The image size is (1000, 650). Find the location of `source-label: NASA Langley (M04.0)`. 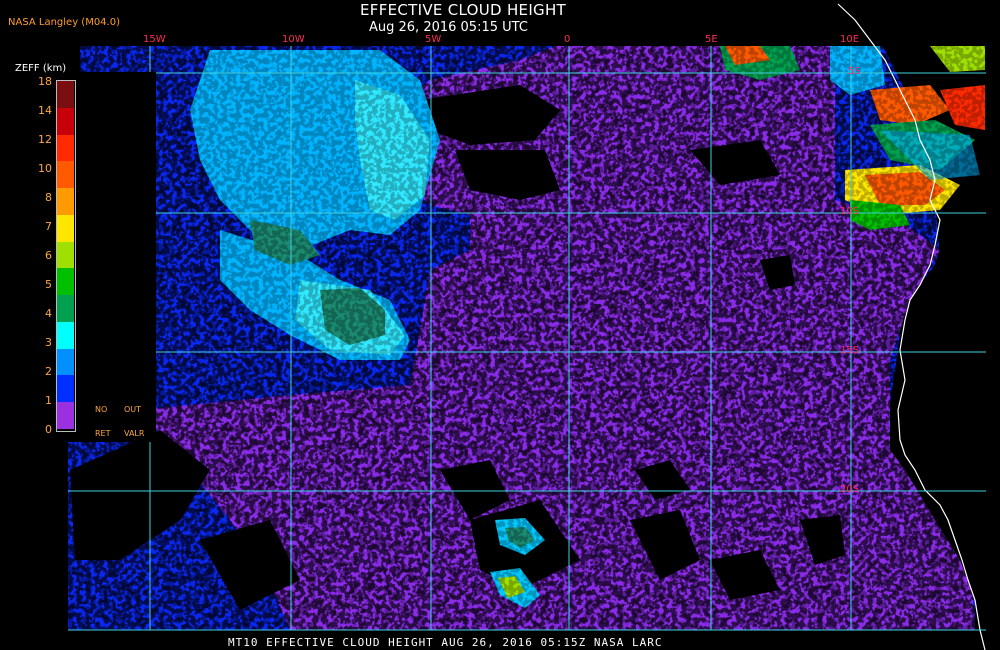

source-label: NASA Langley (M04.0) is located at coordinates (64, 22).